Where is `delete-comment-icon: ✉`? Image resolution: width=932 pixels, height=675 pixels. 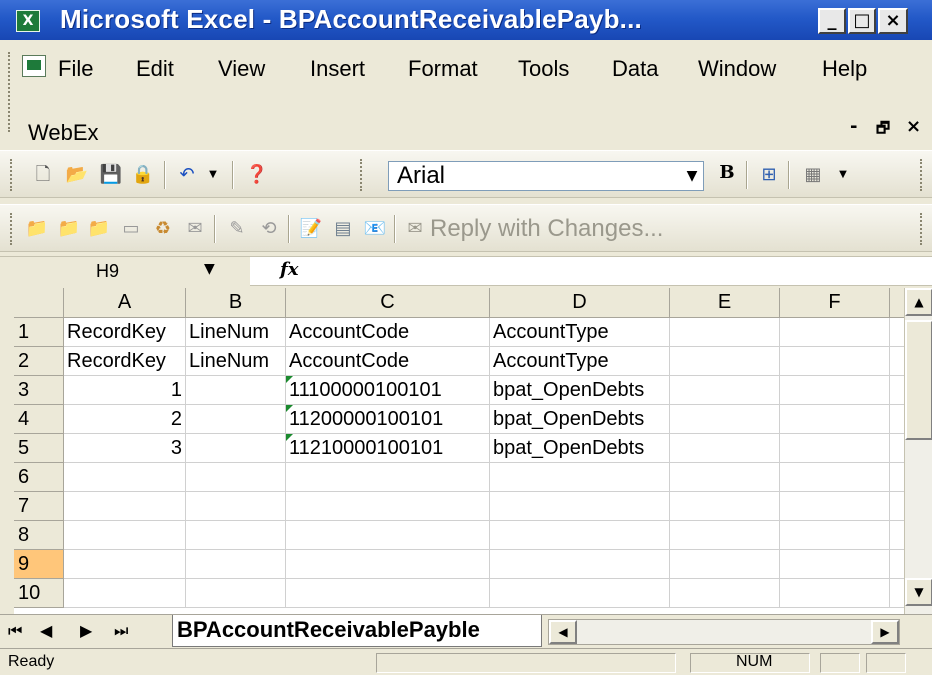
delete-comment-icon: ✉ is located at coordinates (195, 229).